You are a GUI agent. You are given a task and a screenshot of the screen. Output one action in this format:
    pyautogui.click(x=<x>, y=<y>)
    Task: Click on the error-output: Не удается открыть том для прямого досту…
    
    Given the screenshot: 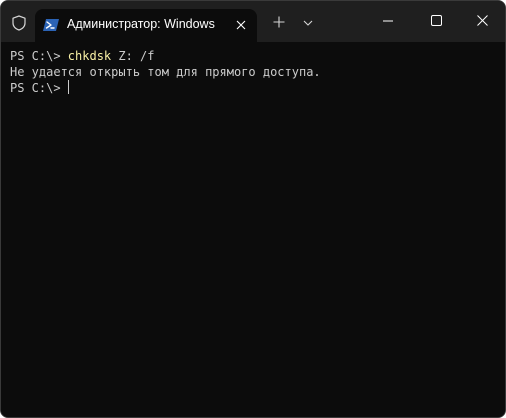 What is the action you would take?
    pyautogui.click(x=165, y=72)
    